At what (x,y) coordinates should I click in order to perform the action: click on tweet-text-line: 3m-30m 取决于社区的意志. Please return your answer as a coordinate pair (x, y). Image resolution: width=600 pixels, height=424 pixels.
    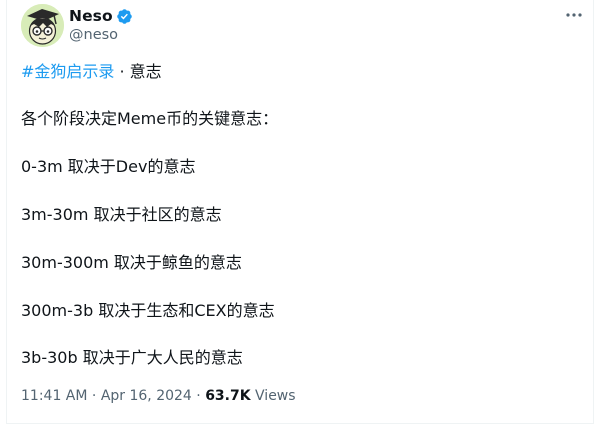
    Looking at the image, I should click on (121, 214).